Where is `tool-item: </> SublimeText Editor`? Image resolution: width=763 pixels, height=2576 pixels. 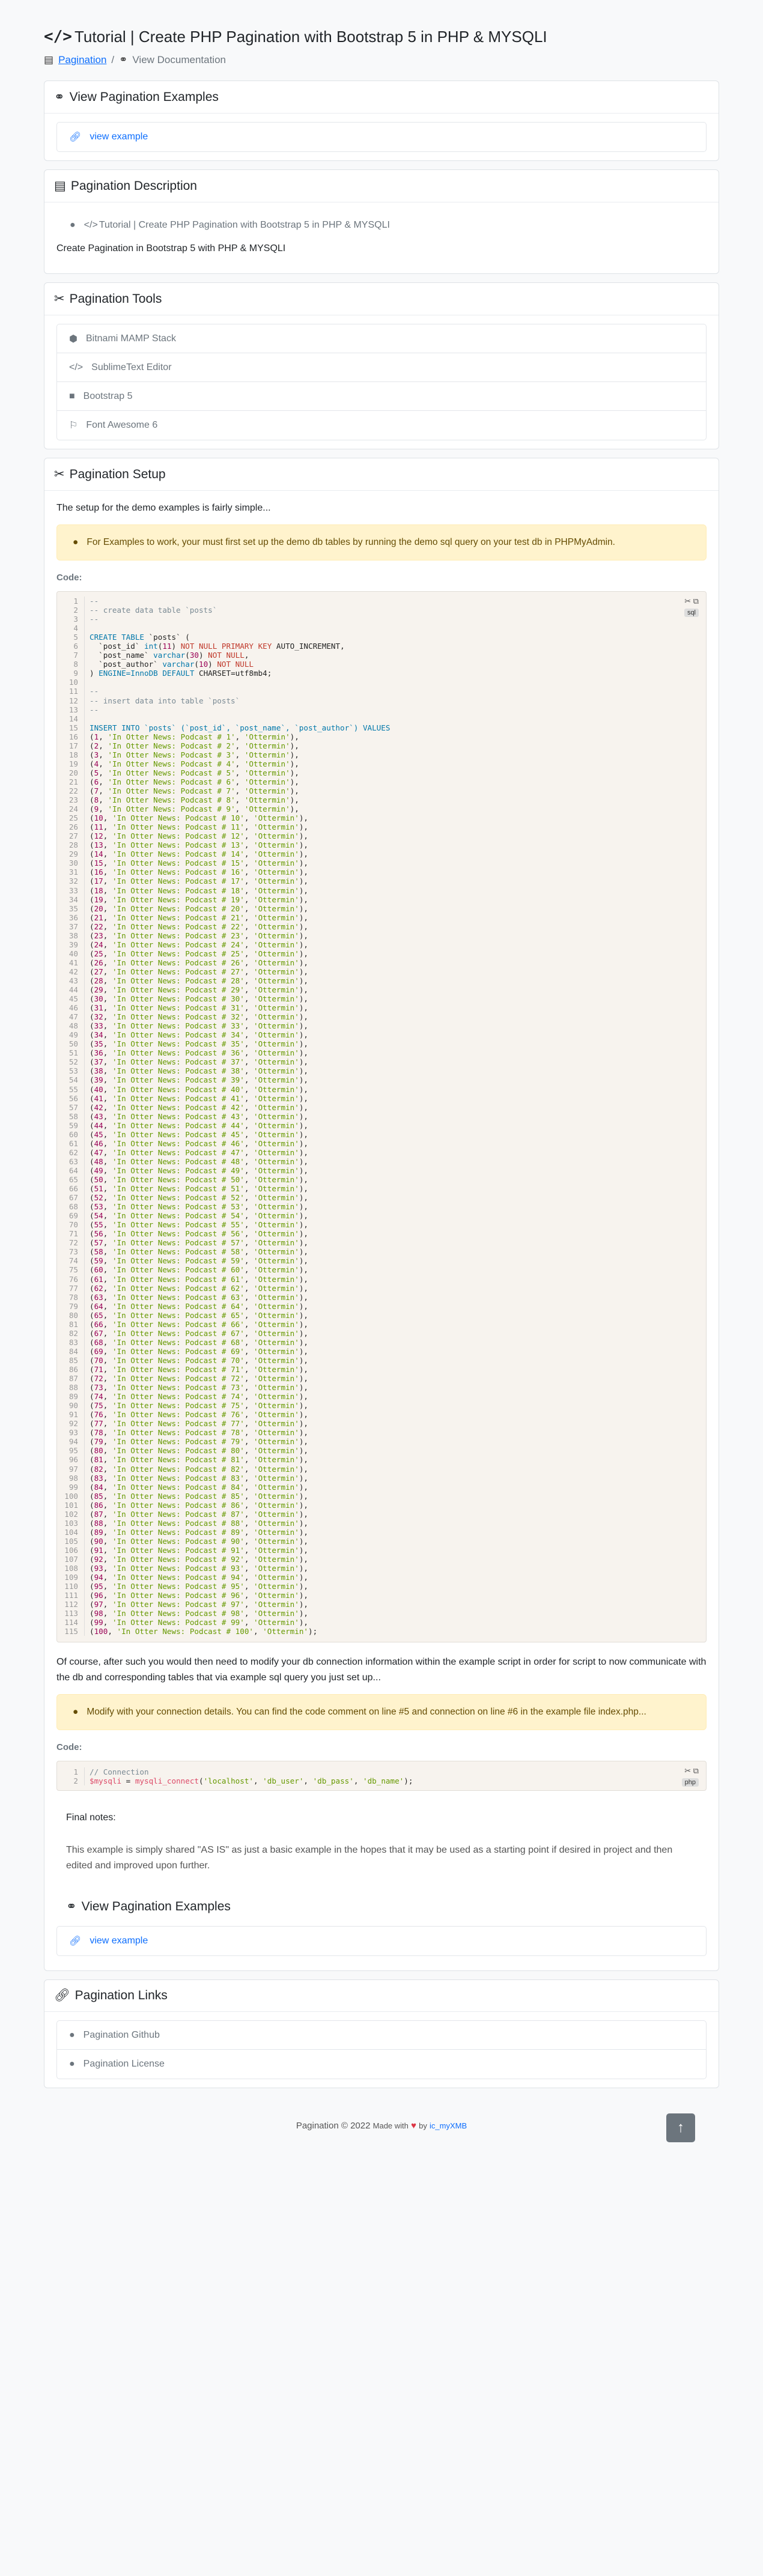
tool-item: </> SublimeText Editor is located at coordinates (381, 367).